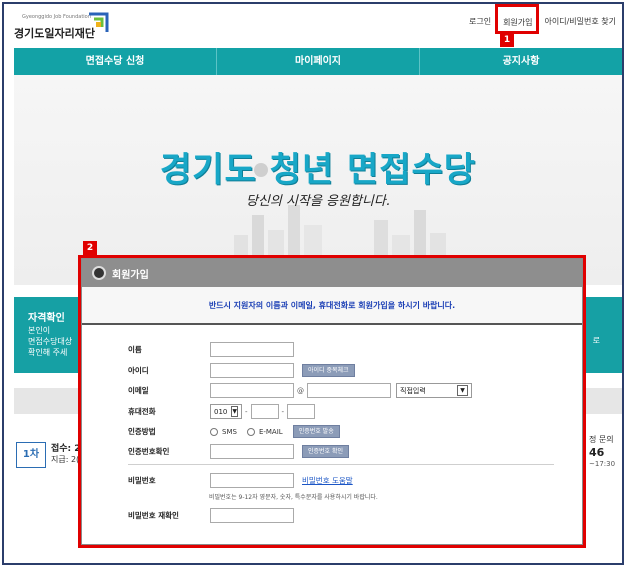  Describe the element at coordinates (318, 170) in the screenshot. I see `banner-title: 경기도 청년 면접수당` at that location.